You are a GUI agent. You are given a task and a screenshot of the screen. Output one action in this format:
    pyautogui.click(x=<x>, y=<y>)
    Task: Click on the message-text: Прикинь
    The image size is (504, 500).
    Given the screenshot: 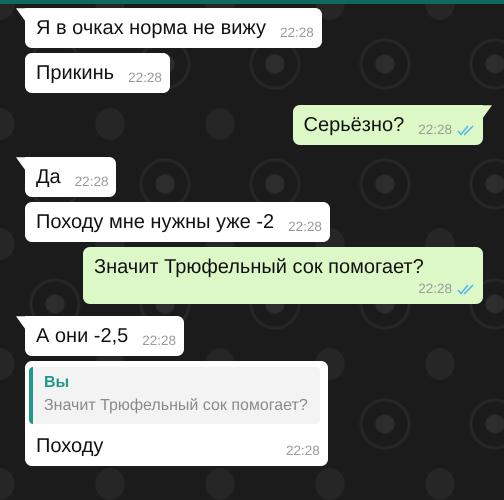 What is the action you would take?
    pyautogui.click(x=75, y=73)
    